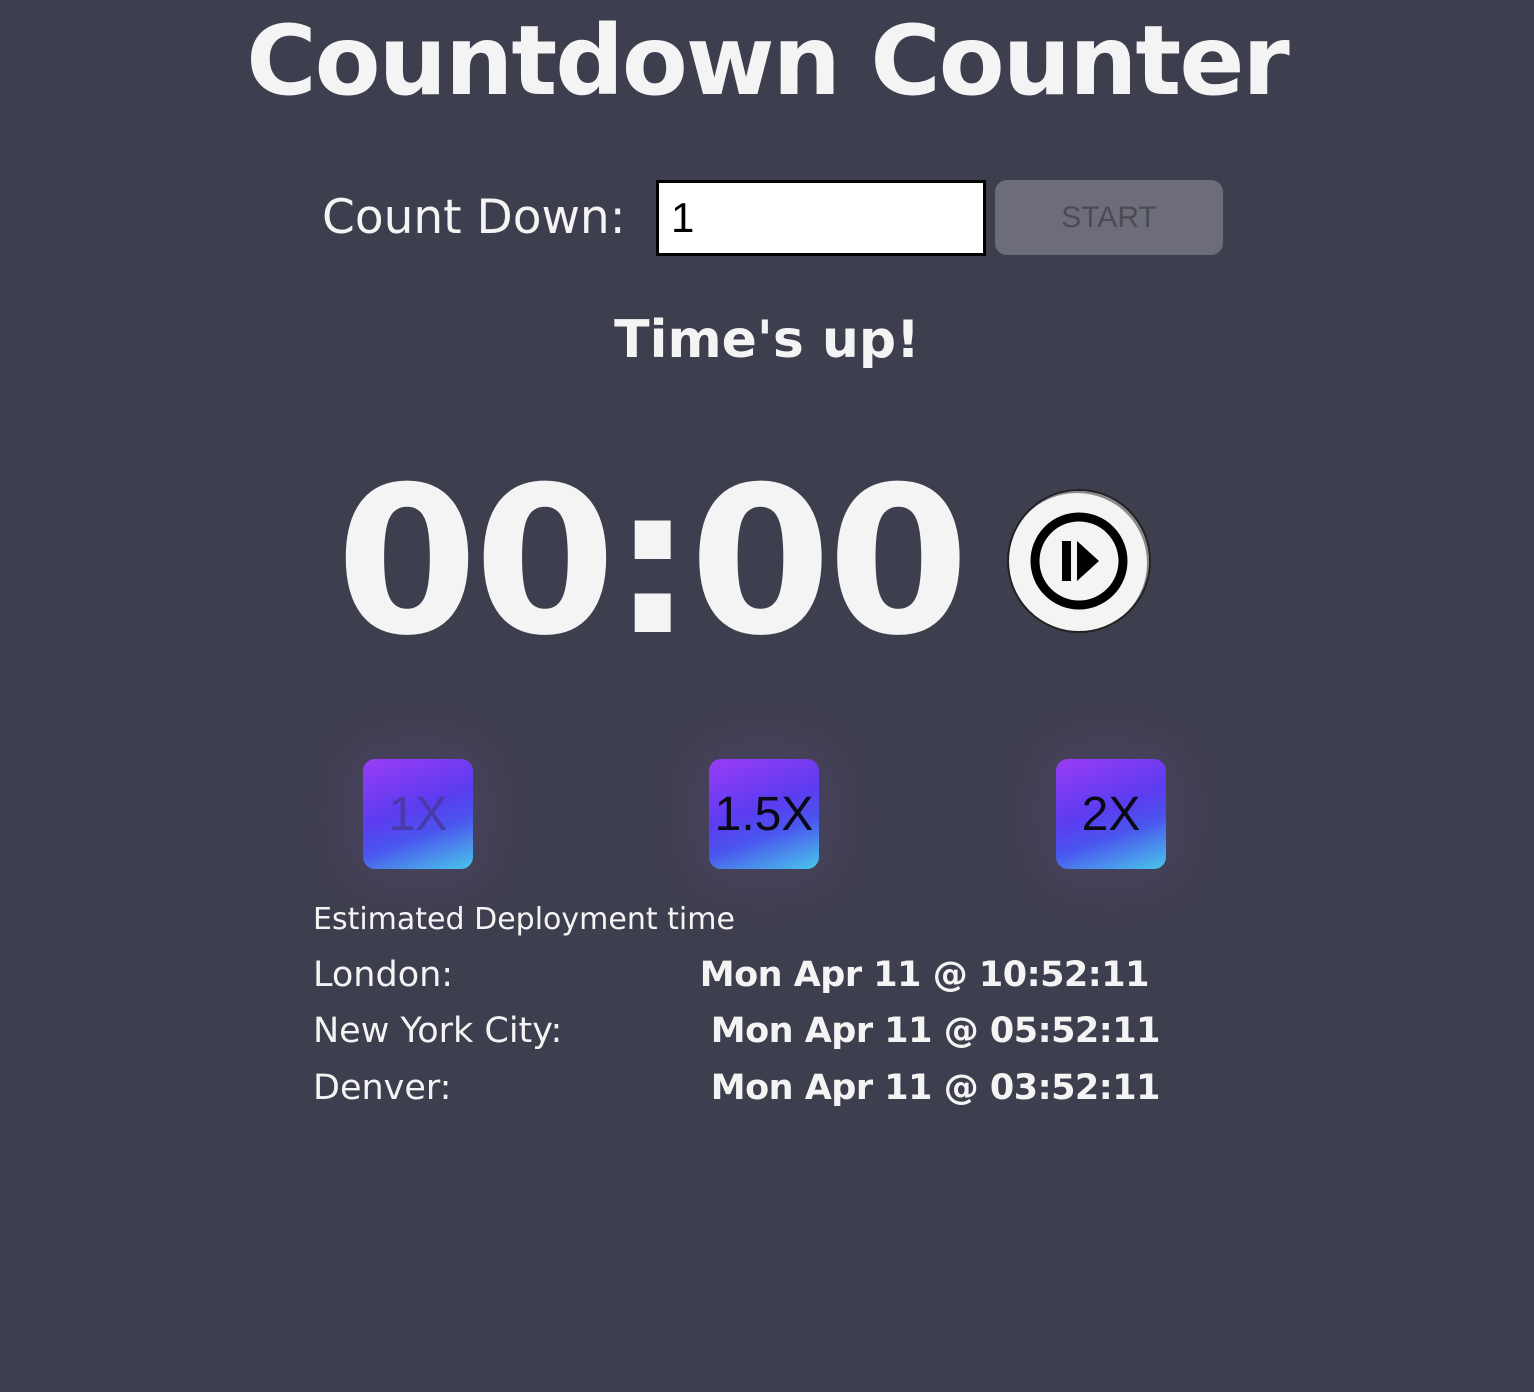 This screenshot has height=1392, width=1534. I want to click on countdown-form: Count Down: START, so click(767, 218).